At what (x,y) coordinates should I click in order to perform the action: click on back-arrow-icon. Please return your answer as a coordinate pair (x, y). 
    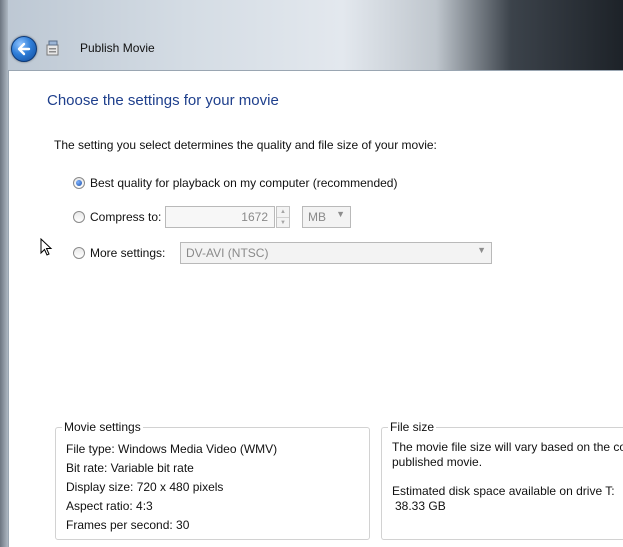
    Looking at the image, I should click on (24, 49).